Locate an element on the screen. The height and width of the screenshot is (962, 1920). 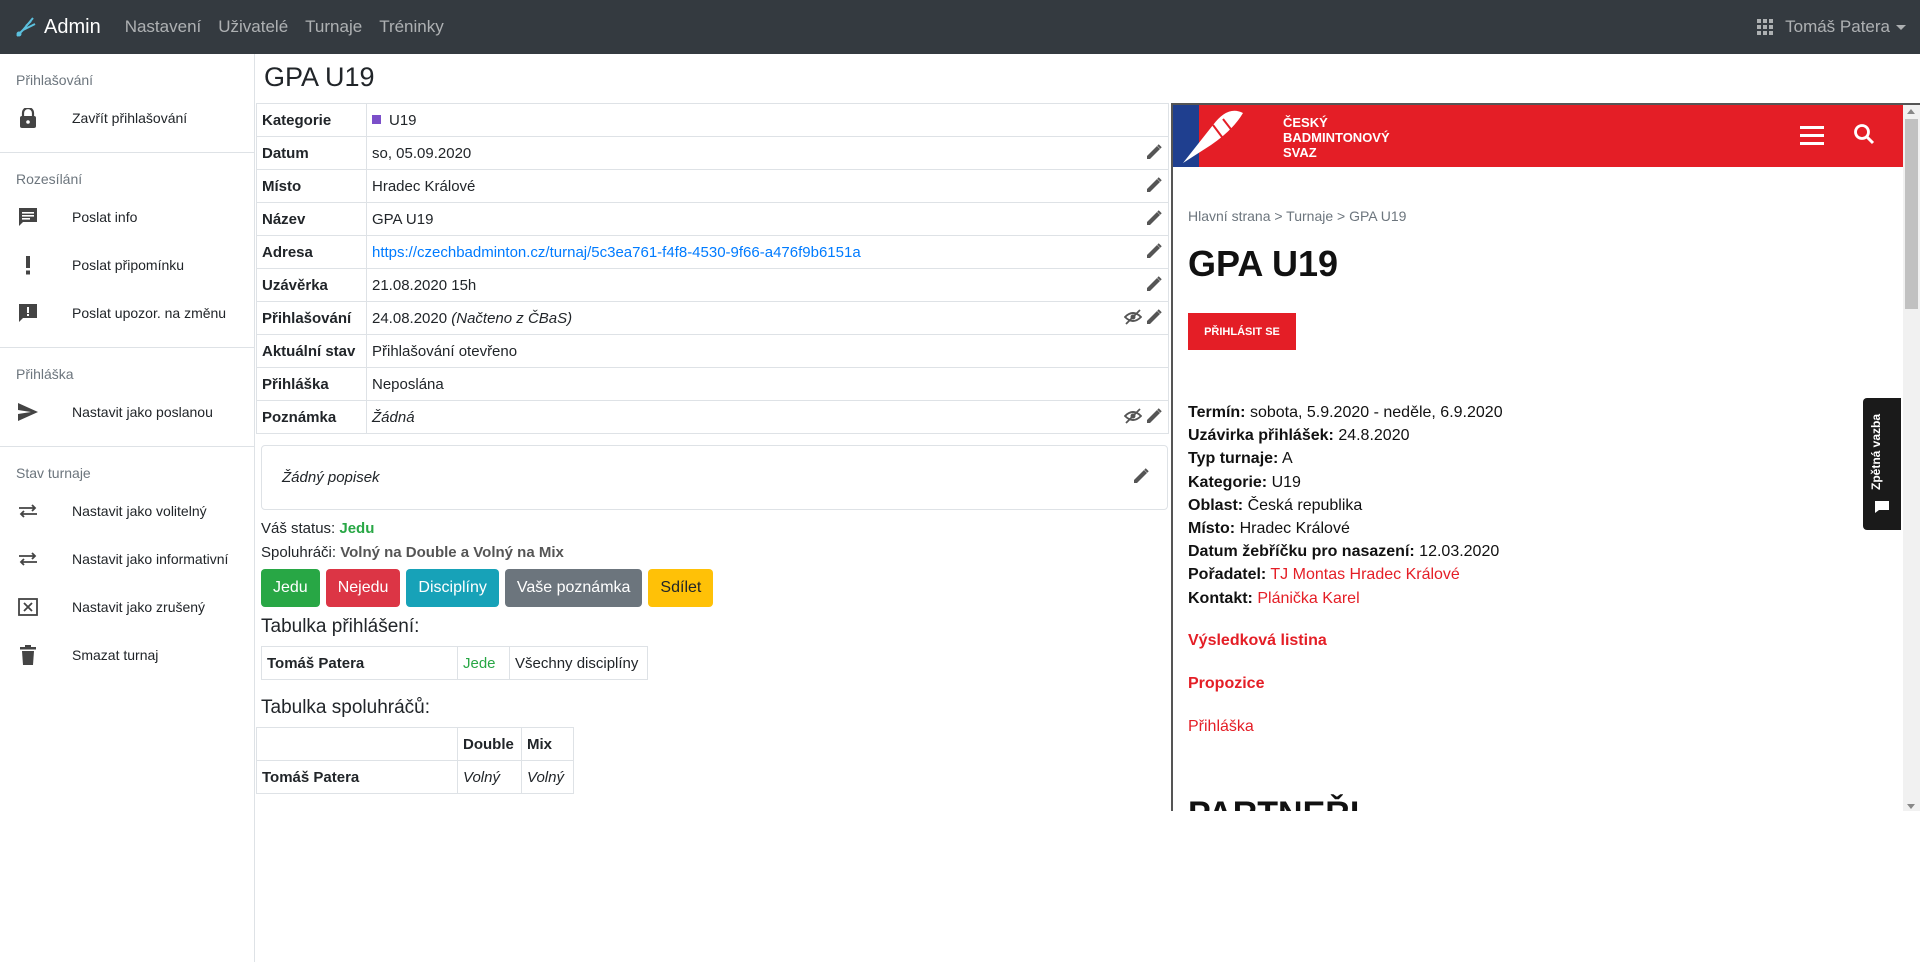
chat-icon is located at coordinates (1882, 507).